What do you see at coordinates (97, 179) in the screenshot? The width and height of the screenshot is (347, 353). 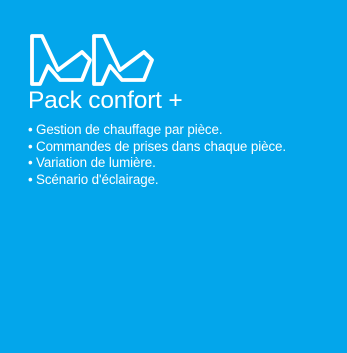 I see `feature-text: Scénario d'éclairage.` at bounding box center [97, 179].